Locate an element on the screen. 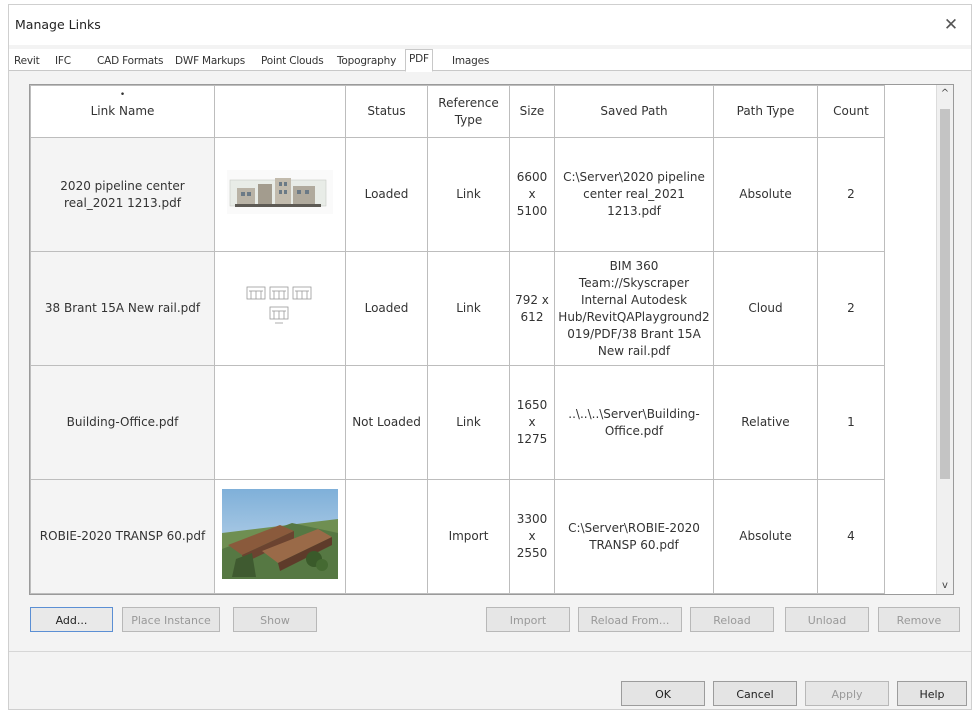  cell-reference-type is located at coordinates (468, 593).